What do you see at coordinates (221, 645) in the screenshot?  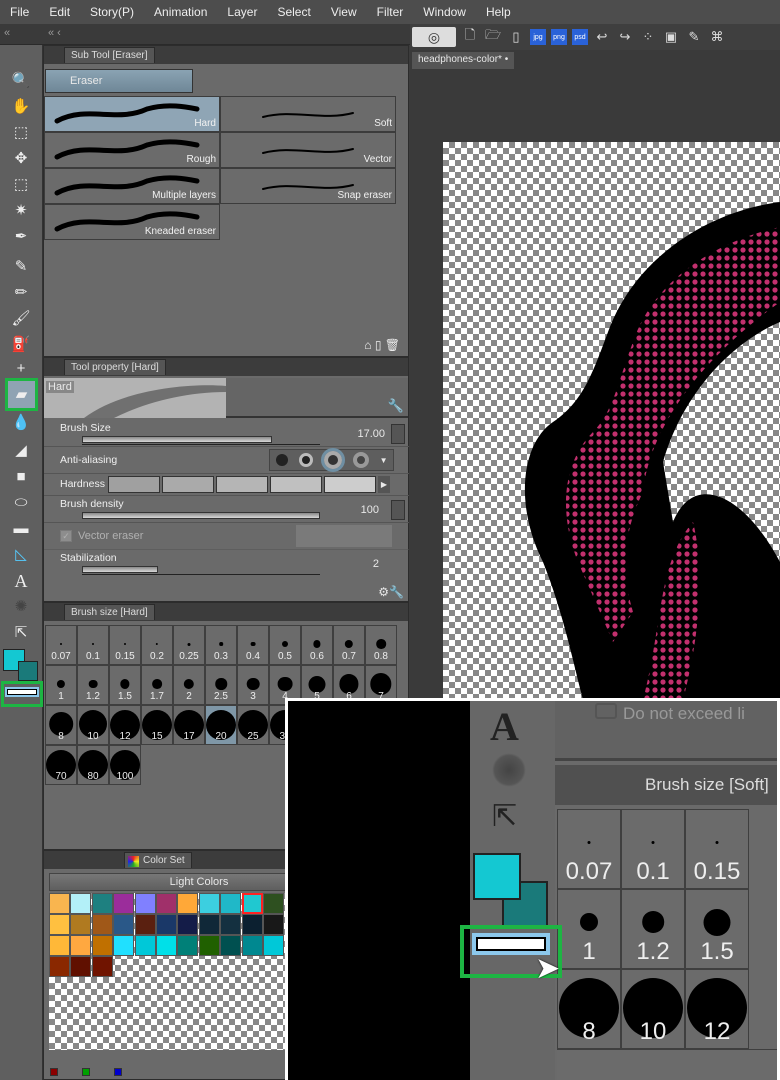 I see `brush-size-cell: 0.3` at bounding box center [221, 645].